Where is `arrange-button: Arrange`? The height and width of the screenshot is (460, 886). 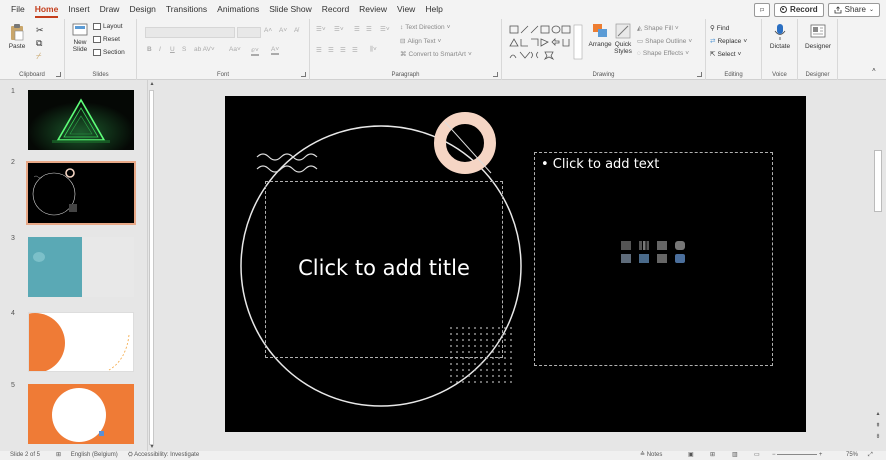 arrange-button: Arrange is located at coordinates (600, 35).